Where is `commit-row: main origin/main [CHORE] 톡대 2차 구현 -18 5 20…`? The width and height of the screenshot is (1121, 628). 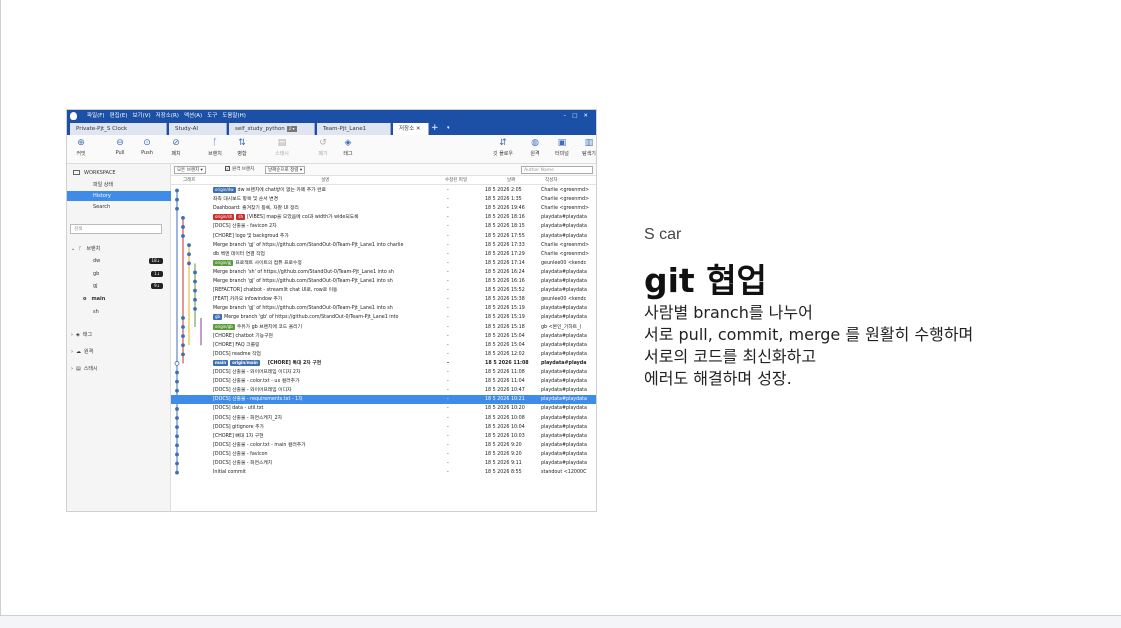 commit-row: main origin/main [CHORE] 톡대 2차 구현 -18 5 20… is located at coordinates (383, 363).